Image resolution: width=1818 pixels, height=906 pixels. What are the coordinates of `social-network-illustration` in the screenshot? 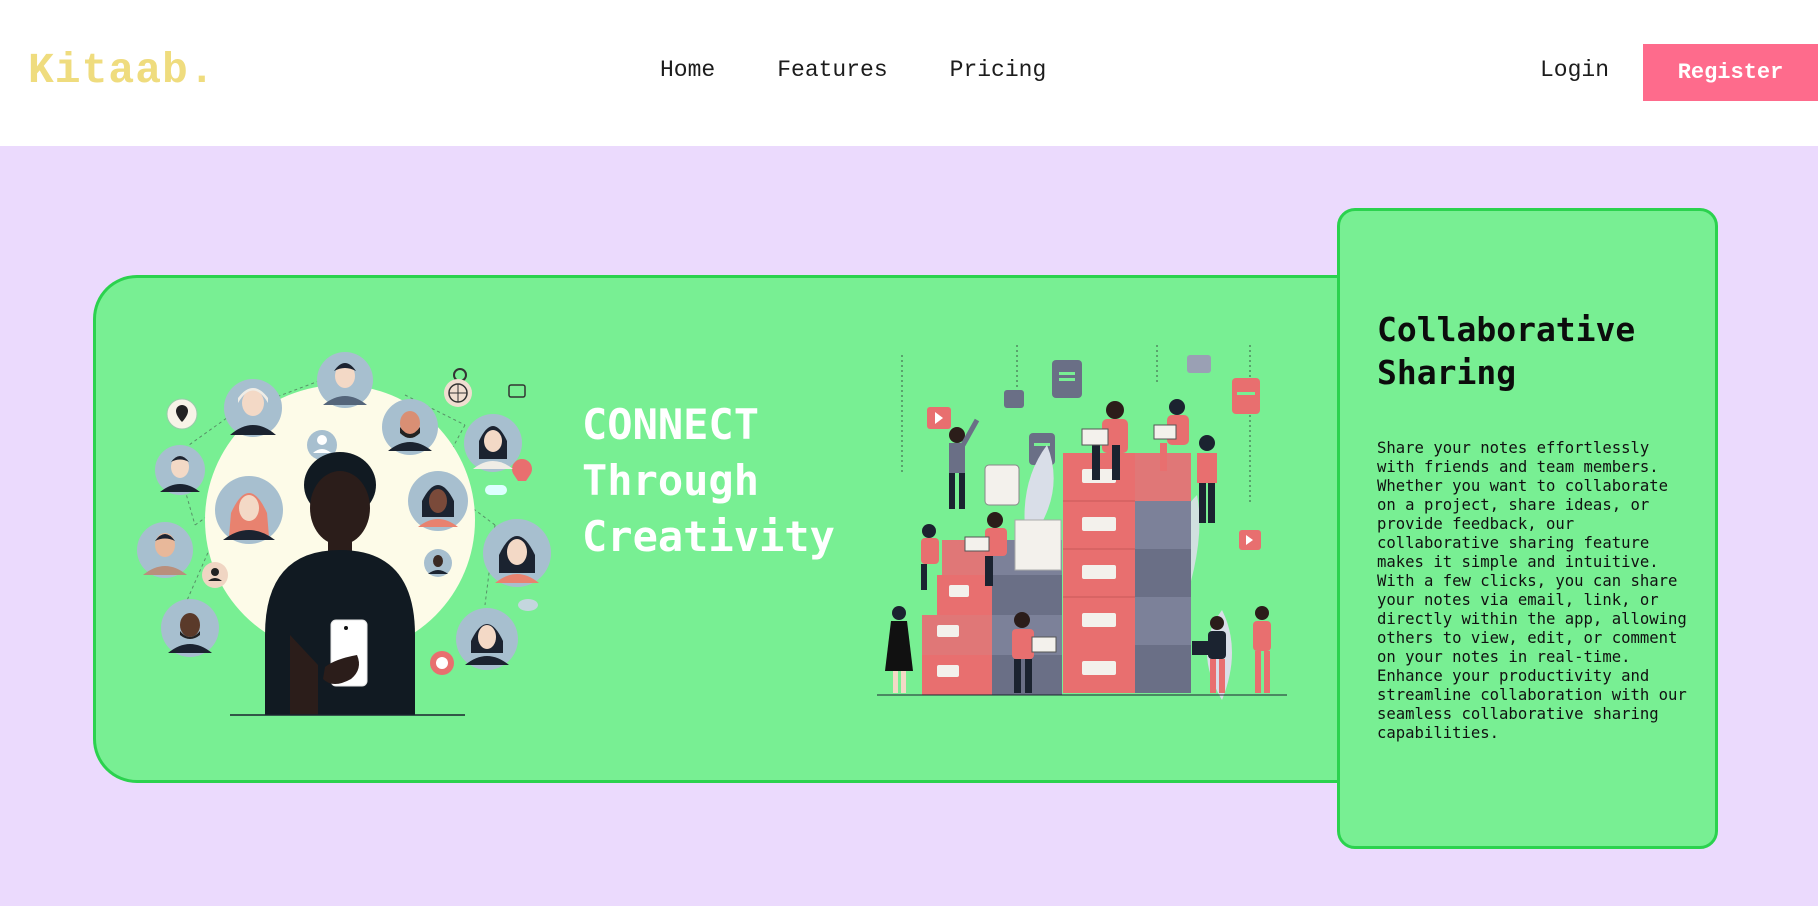 It's located at (344, 534).